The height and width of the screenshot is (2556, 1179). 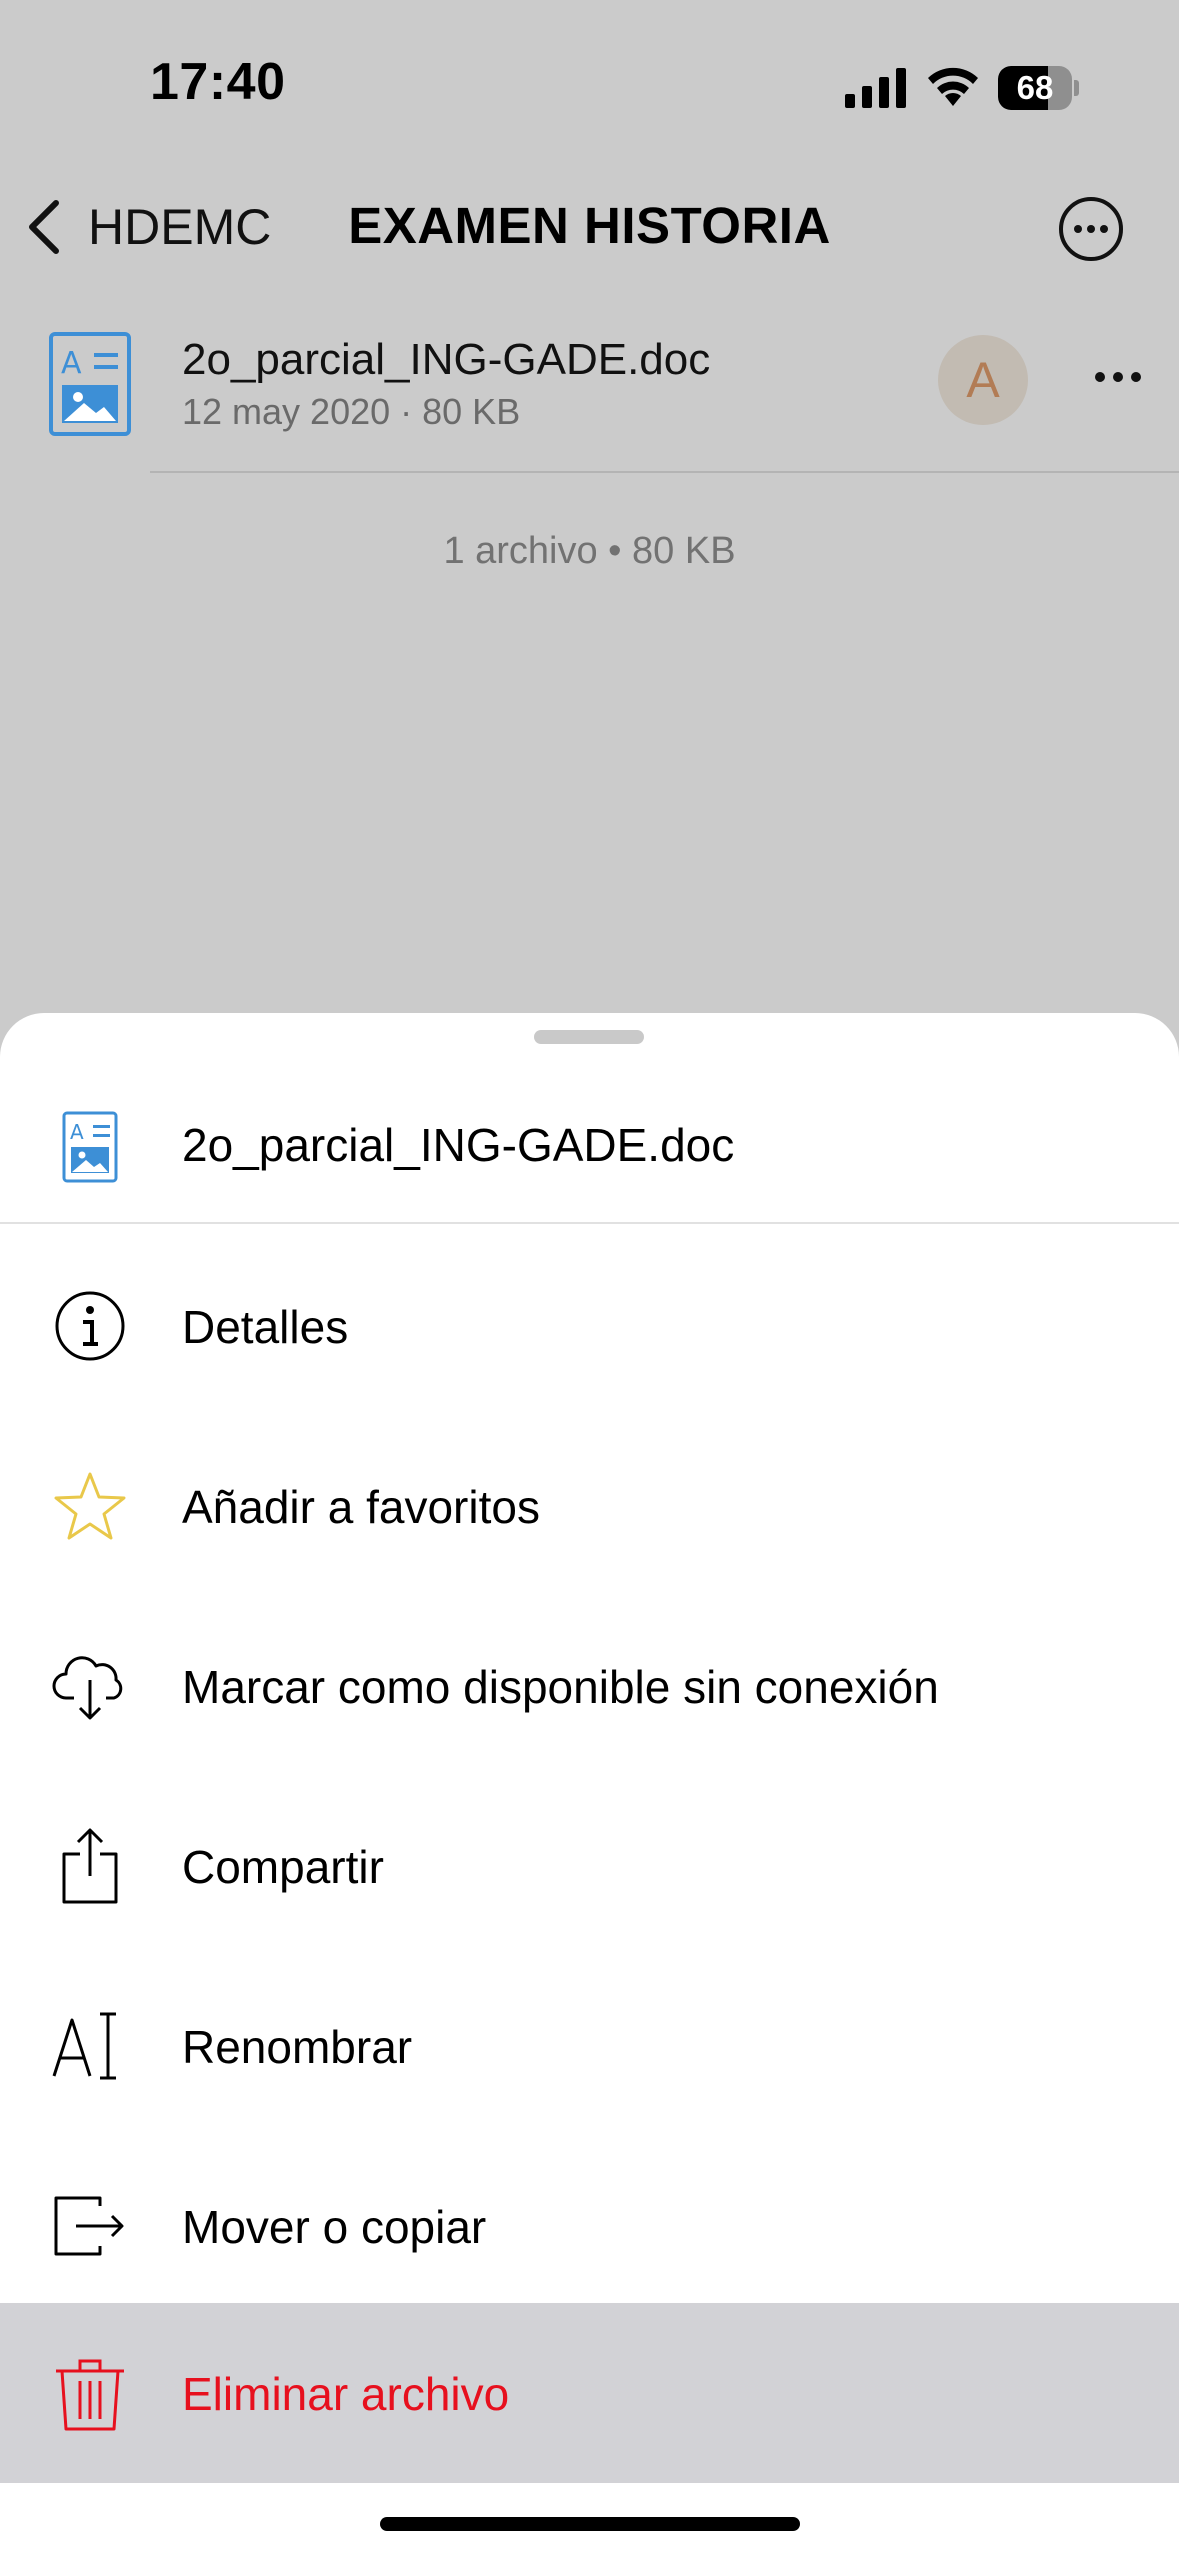 What do you see at coordinates (589, 2226) in the screenshot?
I see `menu-item-move: Mover o copiar` at bounding box center [589, 2226].